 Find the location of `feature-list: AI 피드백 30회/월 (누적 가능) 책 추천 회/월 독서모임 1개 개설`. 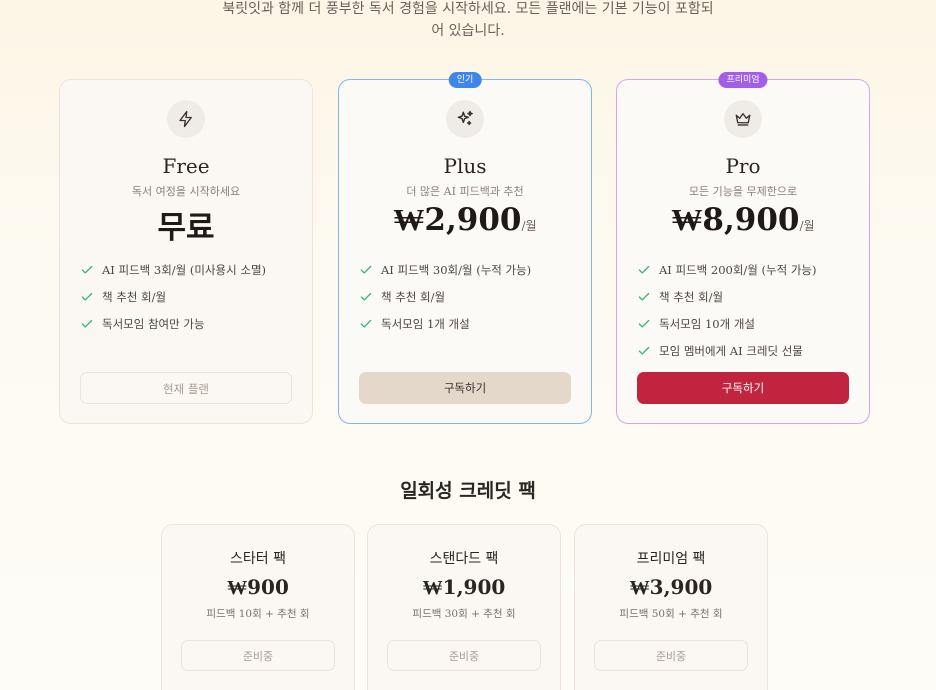

feature-list: AI 피드백 30회/월 (누적 가능) 책 추천 회/월 독서모임 1개 개설 is located at coordinates (470, 296).